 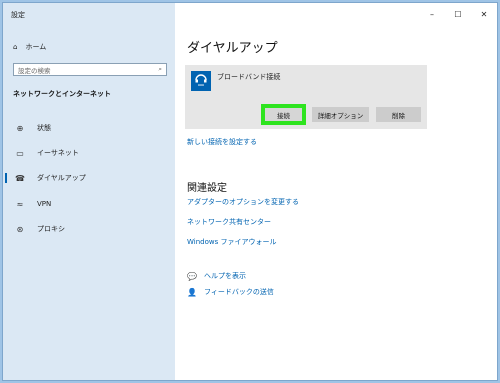 I want to click on feedback-label: フィードバックの送信, so click(x=239, y=292).